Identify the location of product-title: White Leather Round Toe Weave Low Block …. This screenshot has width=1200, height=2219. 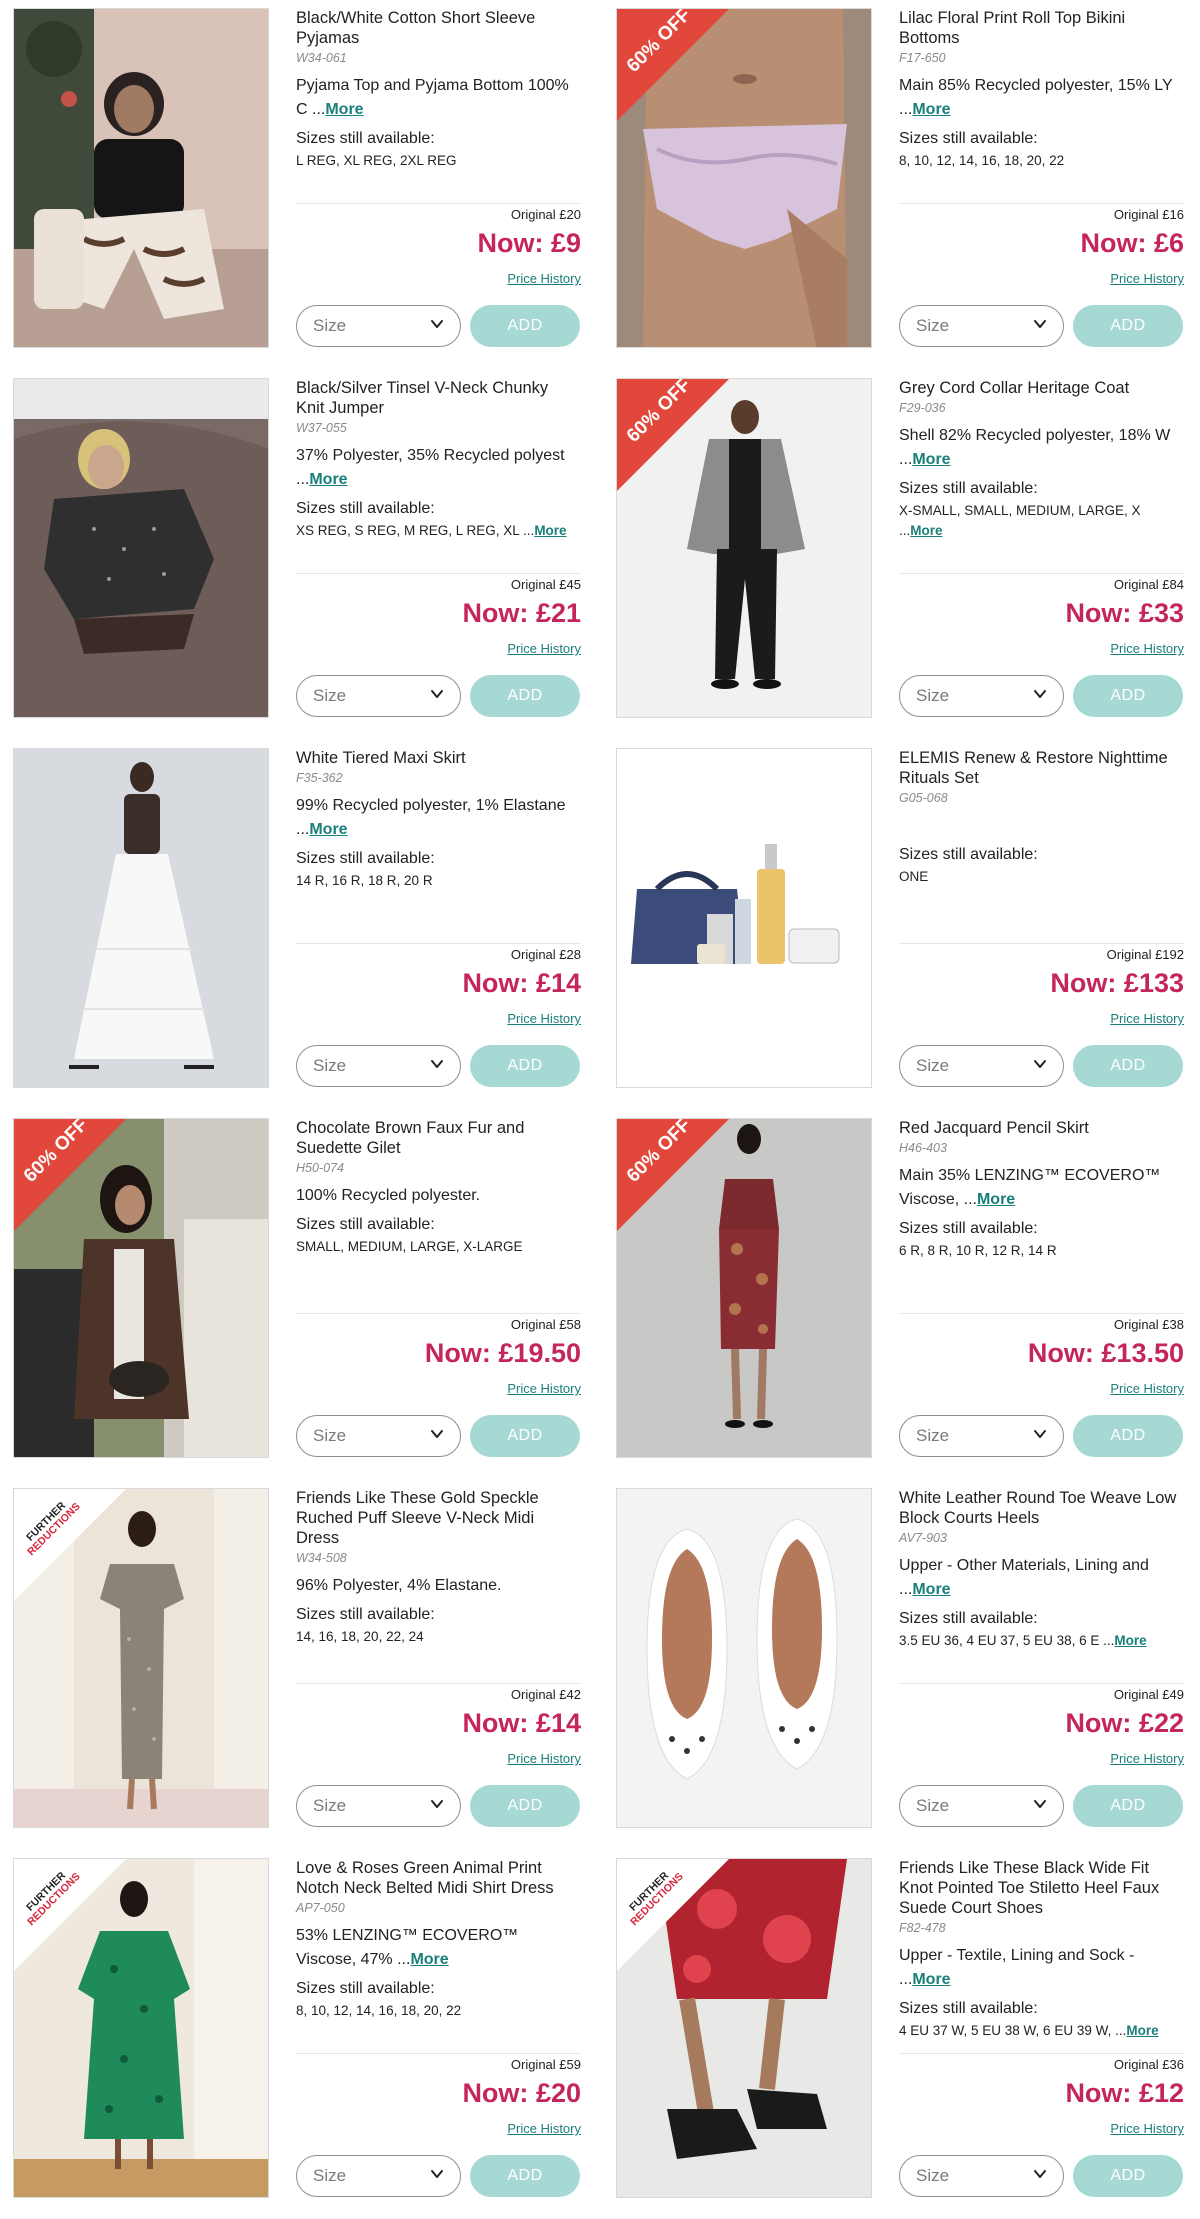
(1041, 1508).